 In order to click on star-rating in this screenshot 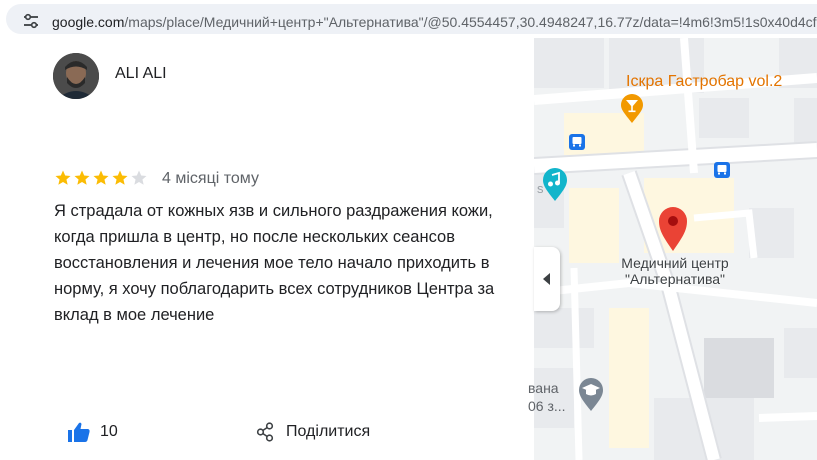, I will do `click(101, 179)`.